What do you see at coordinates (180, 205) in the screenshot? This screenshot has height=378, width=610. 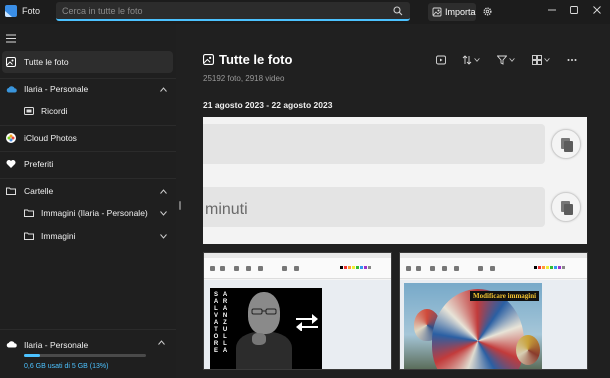 I see `sidebar-resize-handle` at bounding box center [180, 205].